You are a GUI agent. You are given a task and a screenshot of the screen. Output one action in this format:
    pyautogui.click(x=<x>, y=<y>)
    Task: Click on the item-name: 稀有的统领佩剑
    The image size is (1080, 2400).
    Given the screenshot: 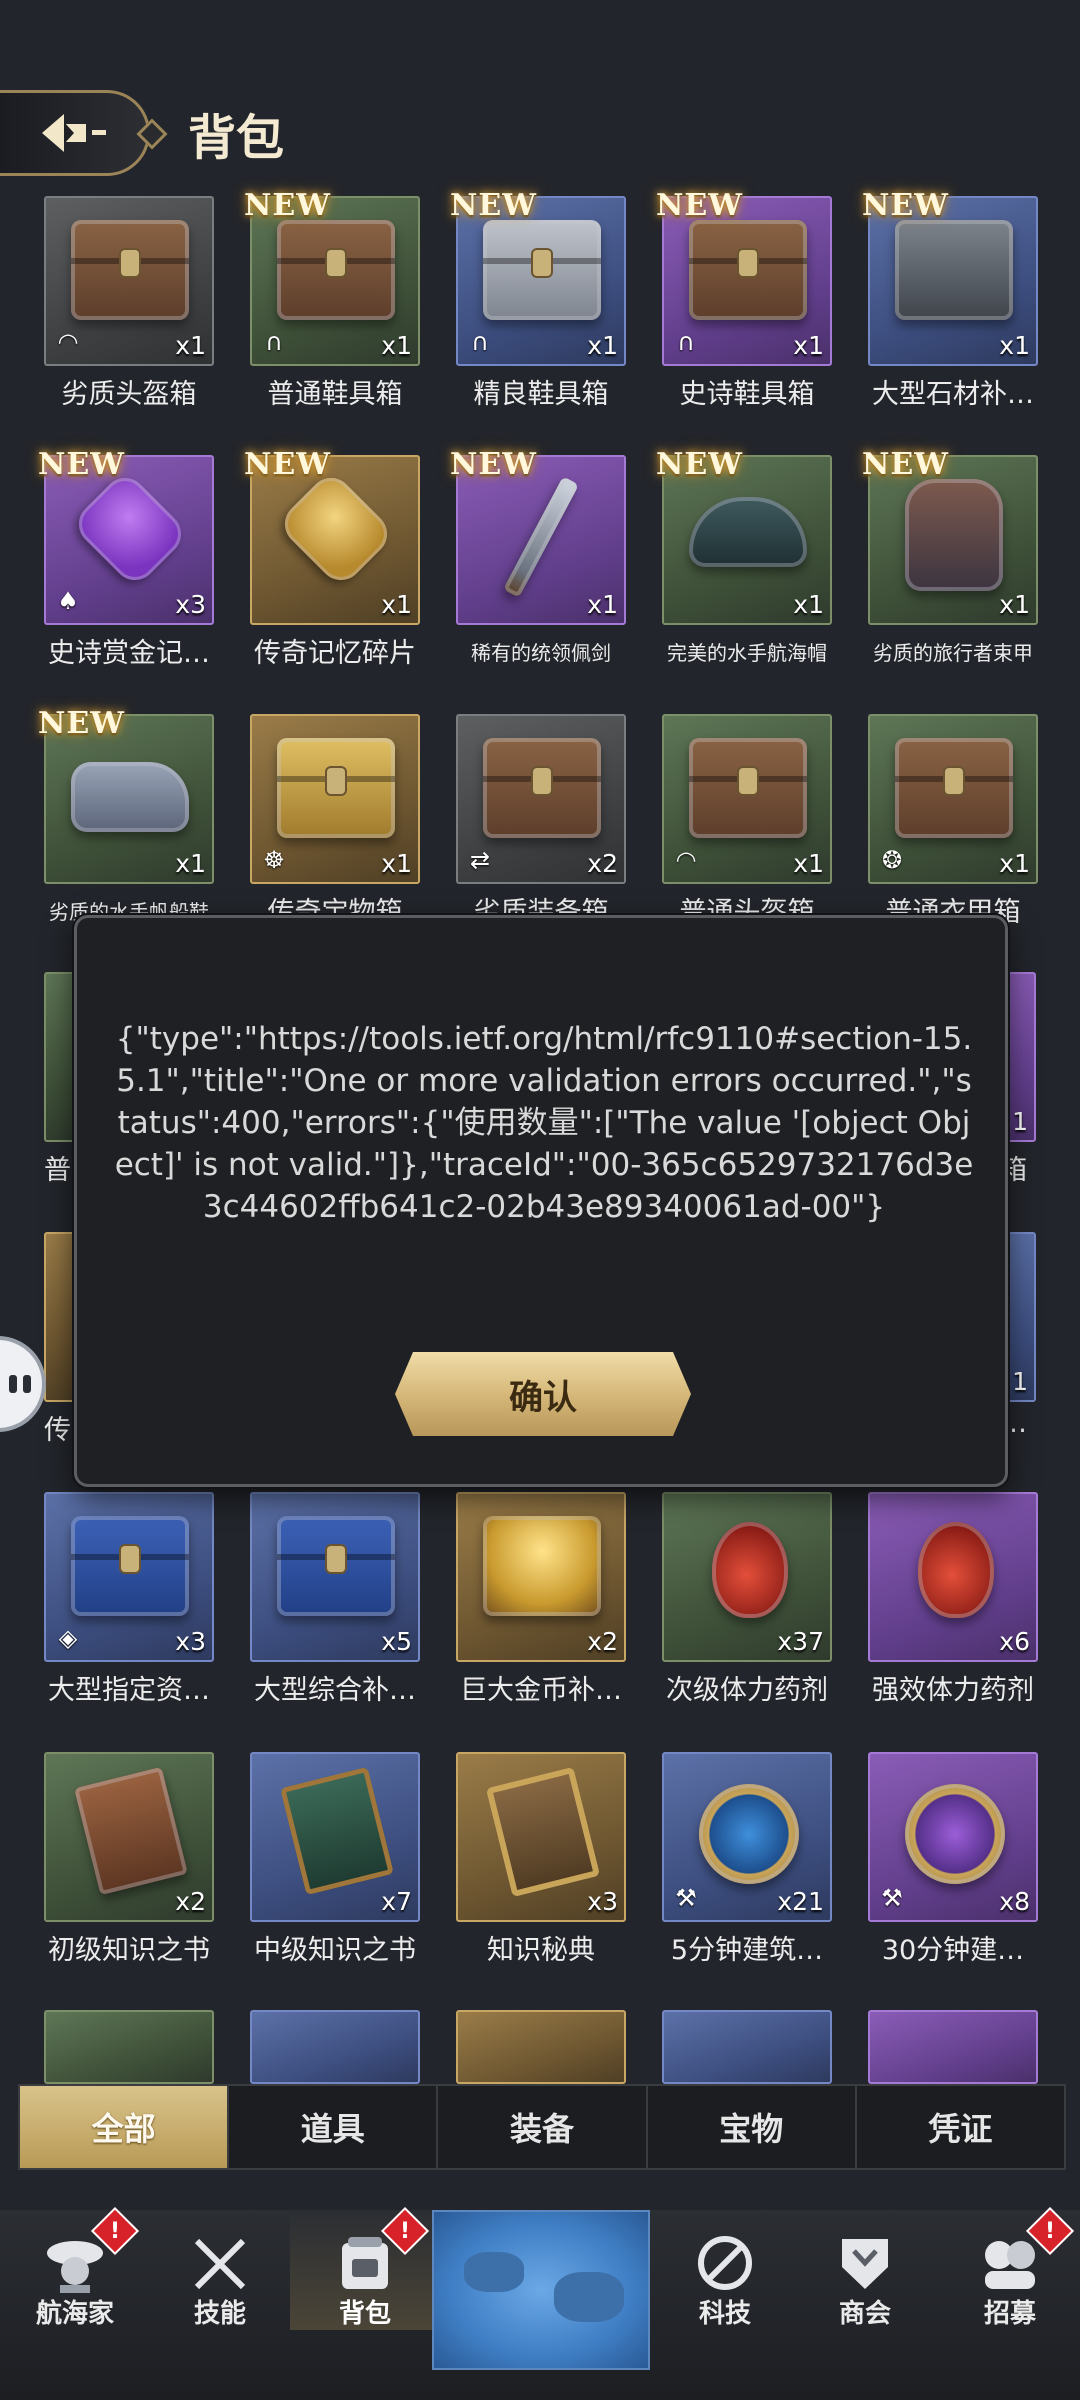 What is the action you would take?
    pyautogui.click(x=541, y=653)
    